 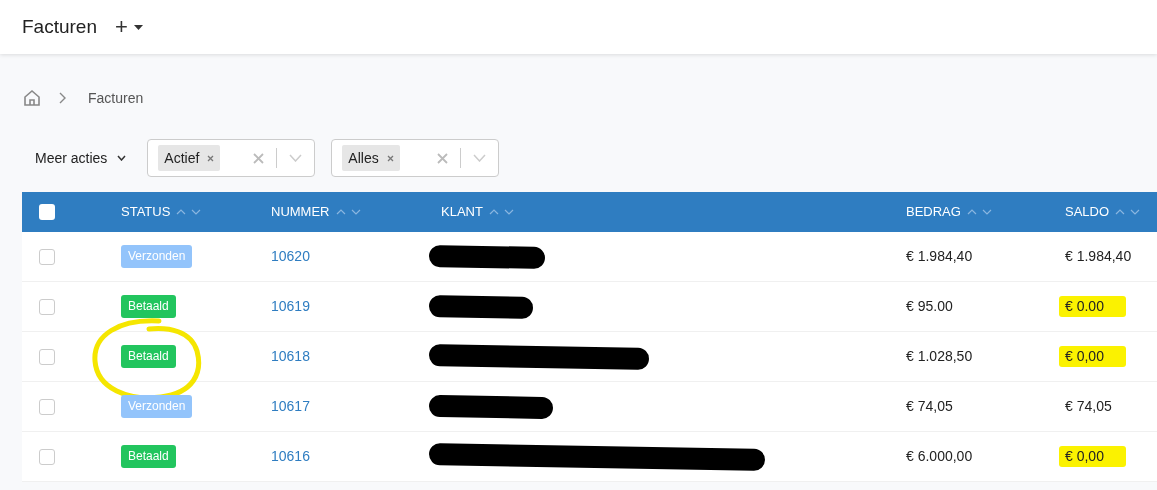 I want to click on amount-cell-text: € 6.000,00, so click(x=939, y=456).